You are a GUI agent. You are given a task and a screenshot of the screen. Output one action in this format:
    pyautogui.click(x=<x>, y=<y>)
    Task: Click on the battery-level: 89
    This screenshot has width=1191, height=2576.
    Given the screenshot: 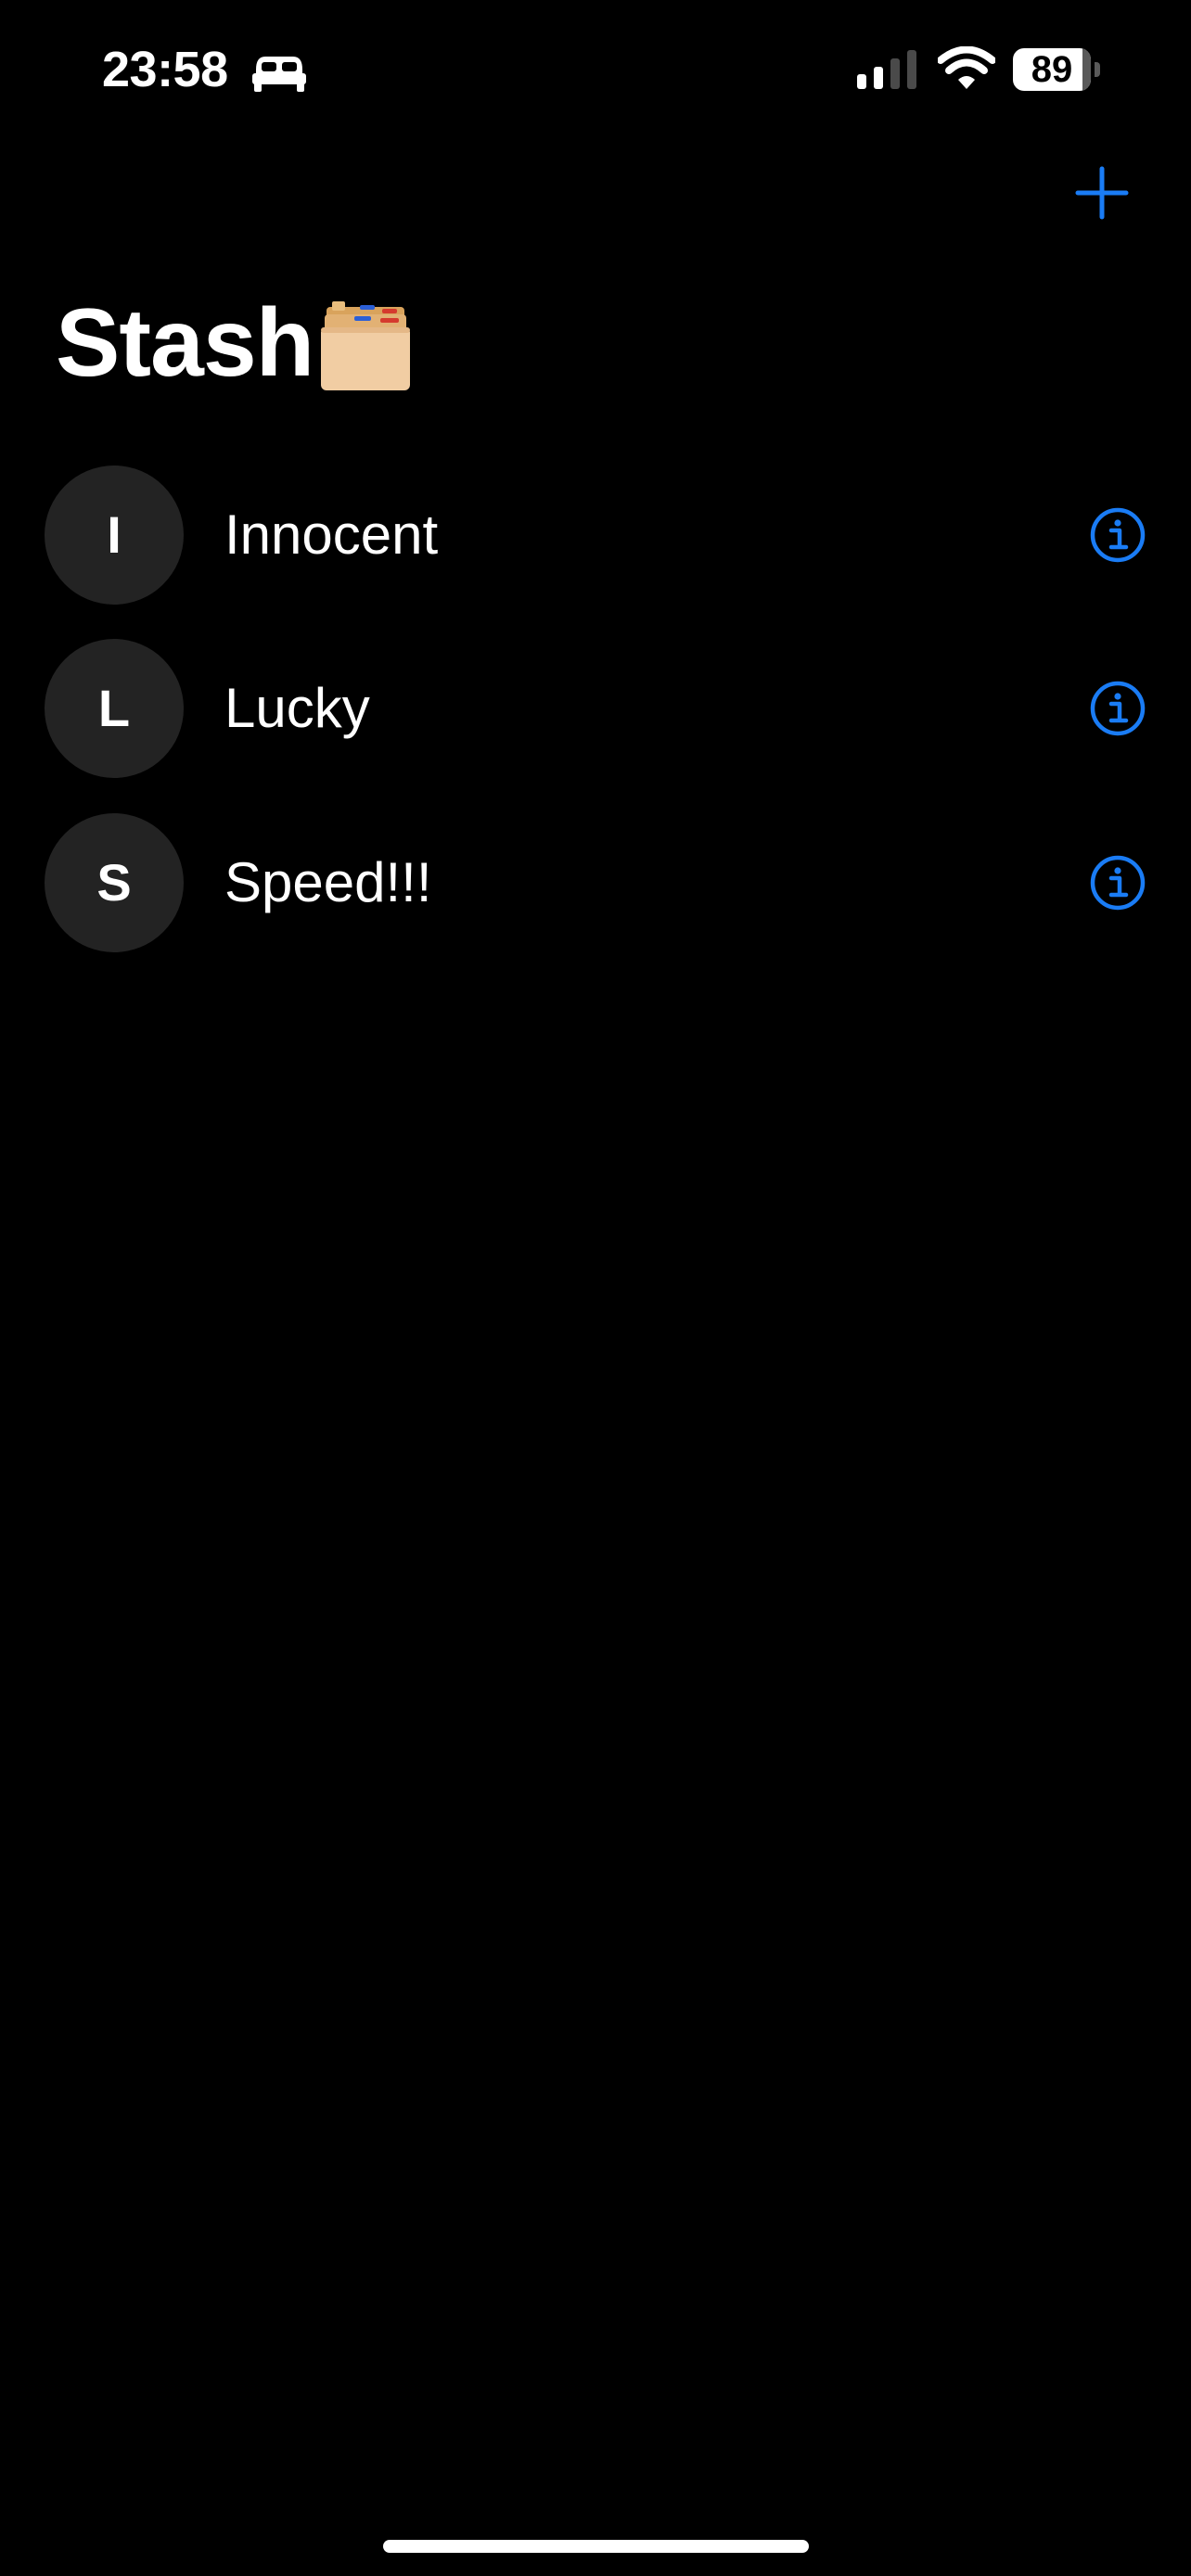 What is the action you would take?
    pyautogui.click(x=1052, y=69)
    